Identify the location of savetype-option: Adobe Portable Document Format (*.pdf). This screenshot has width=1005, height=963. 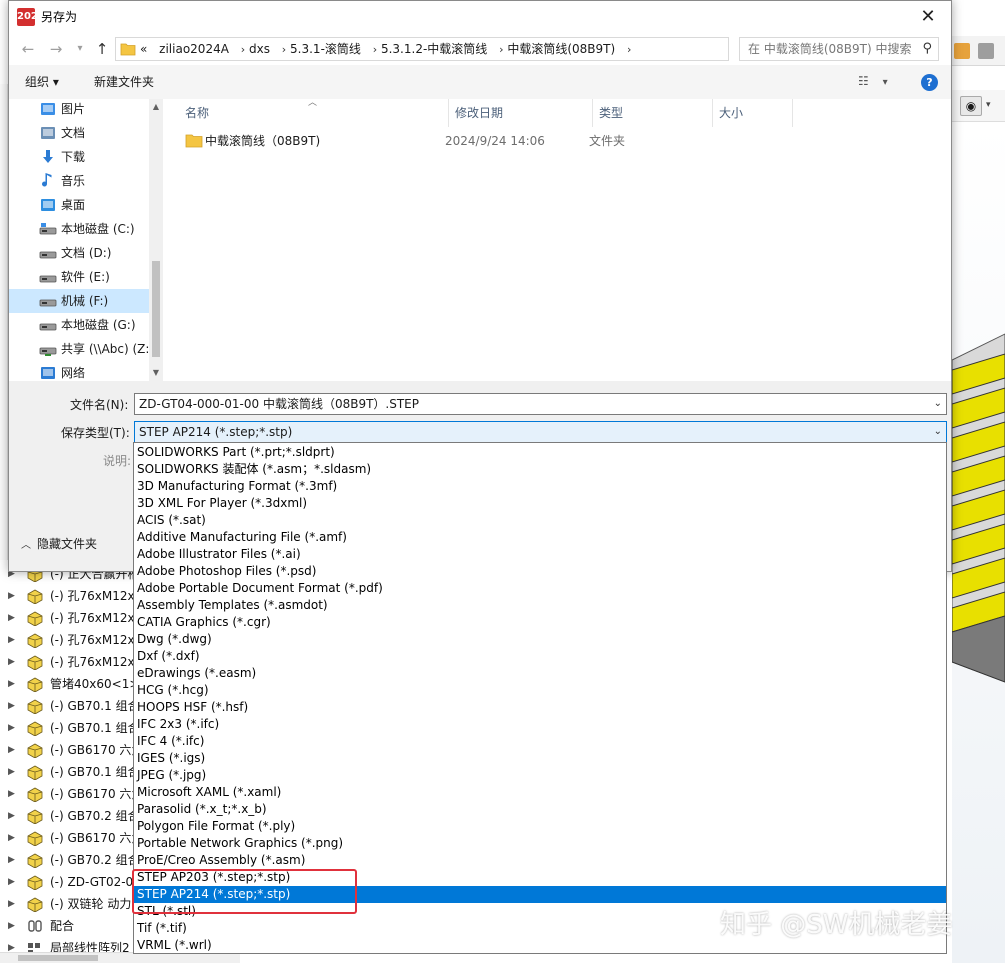
(540, 588).